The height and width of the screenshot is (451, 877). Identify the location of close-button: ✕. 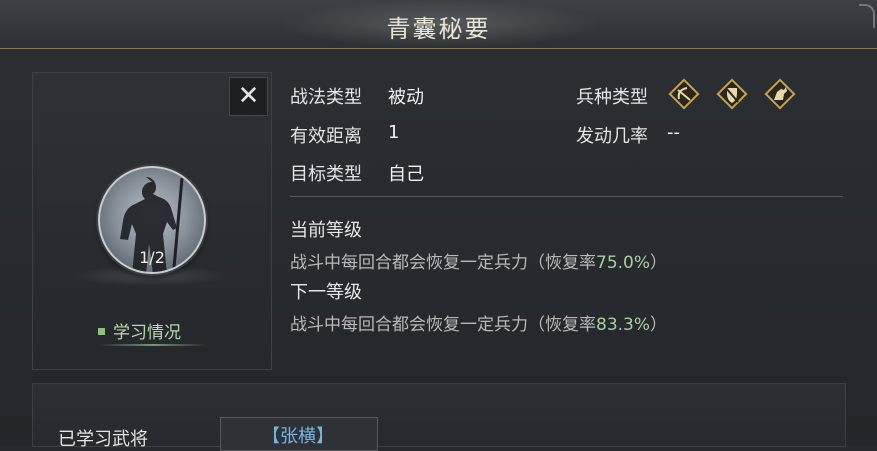
(248, 96).